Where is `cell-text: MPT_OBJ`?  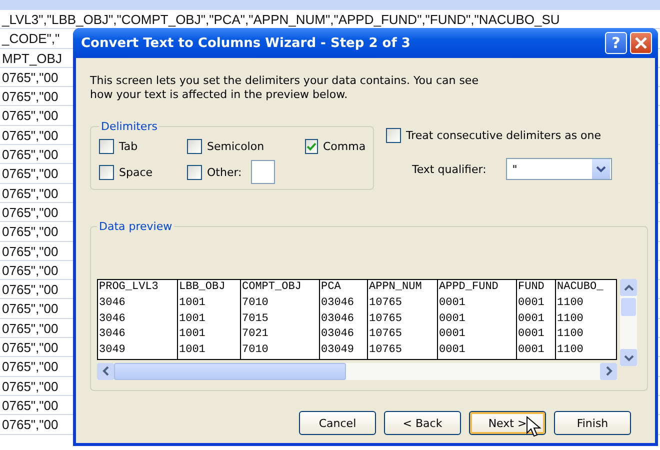 cell-text: MPT_OBJ is located at coordinates (32, 58).